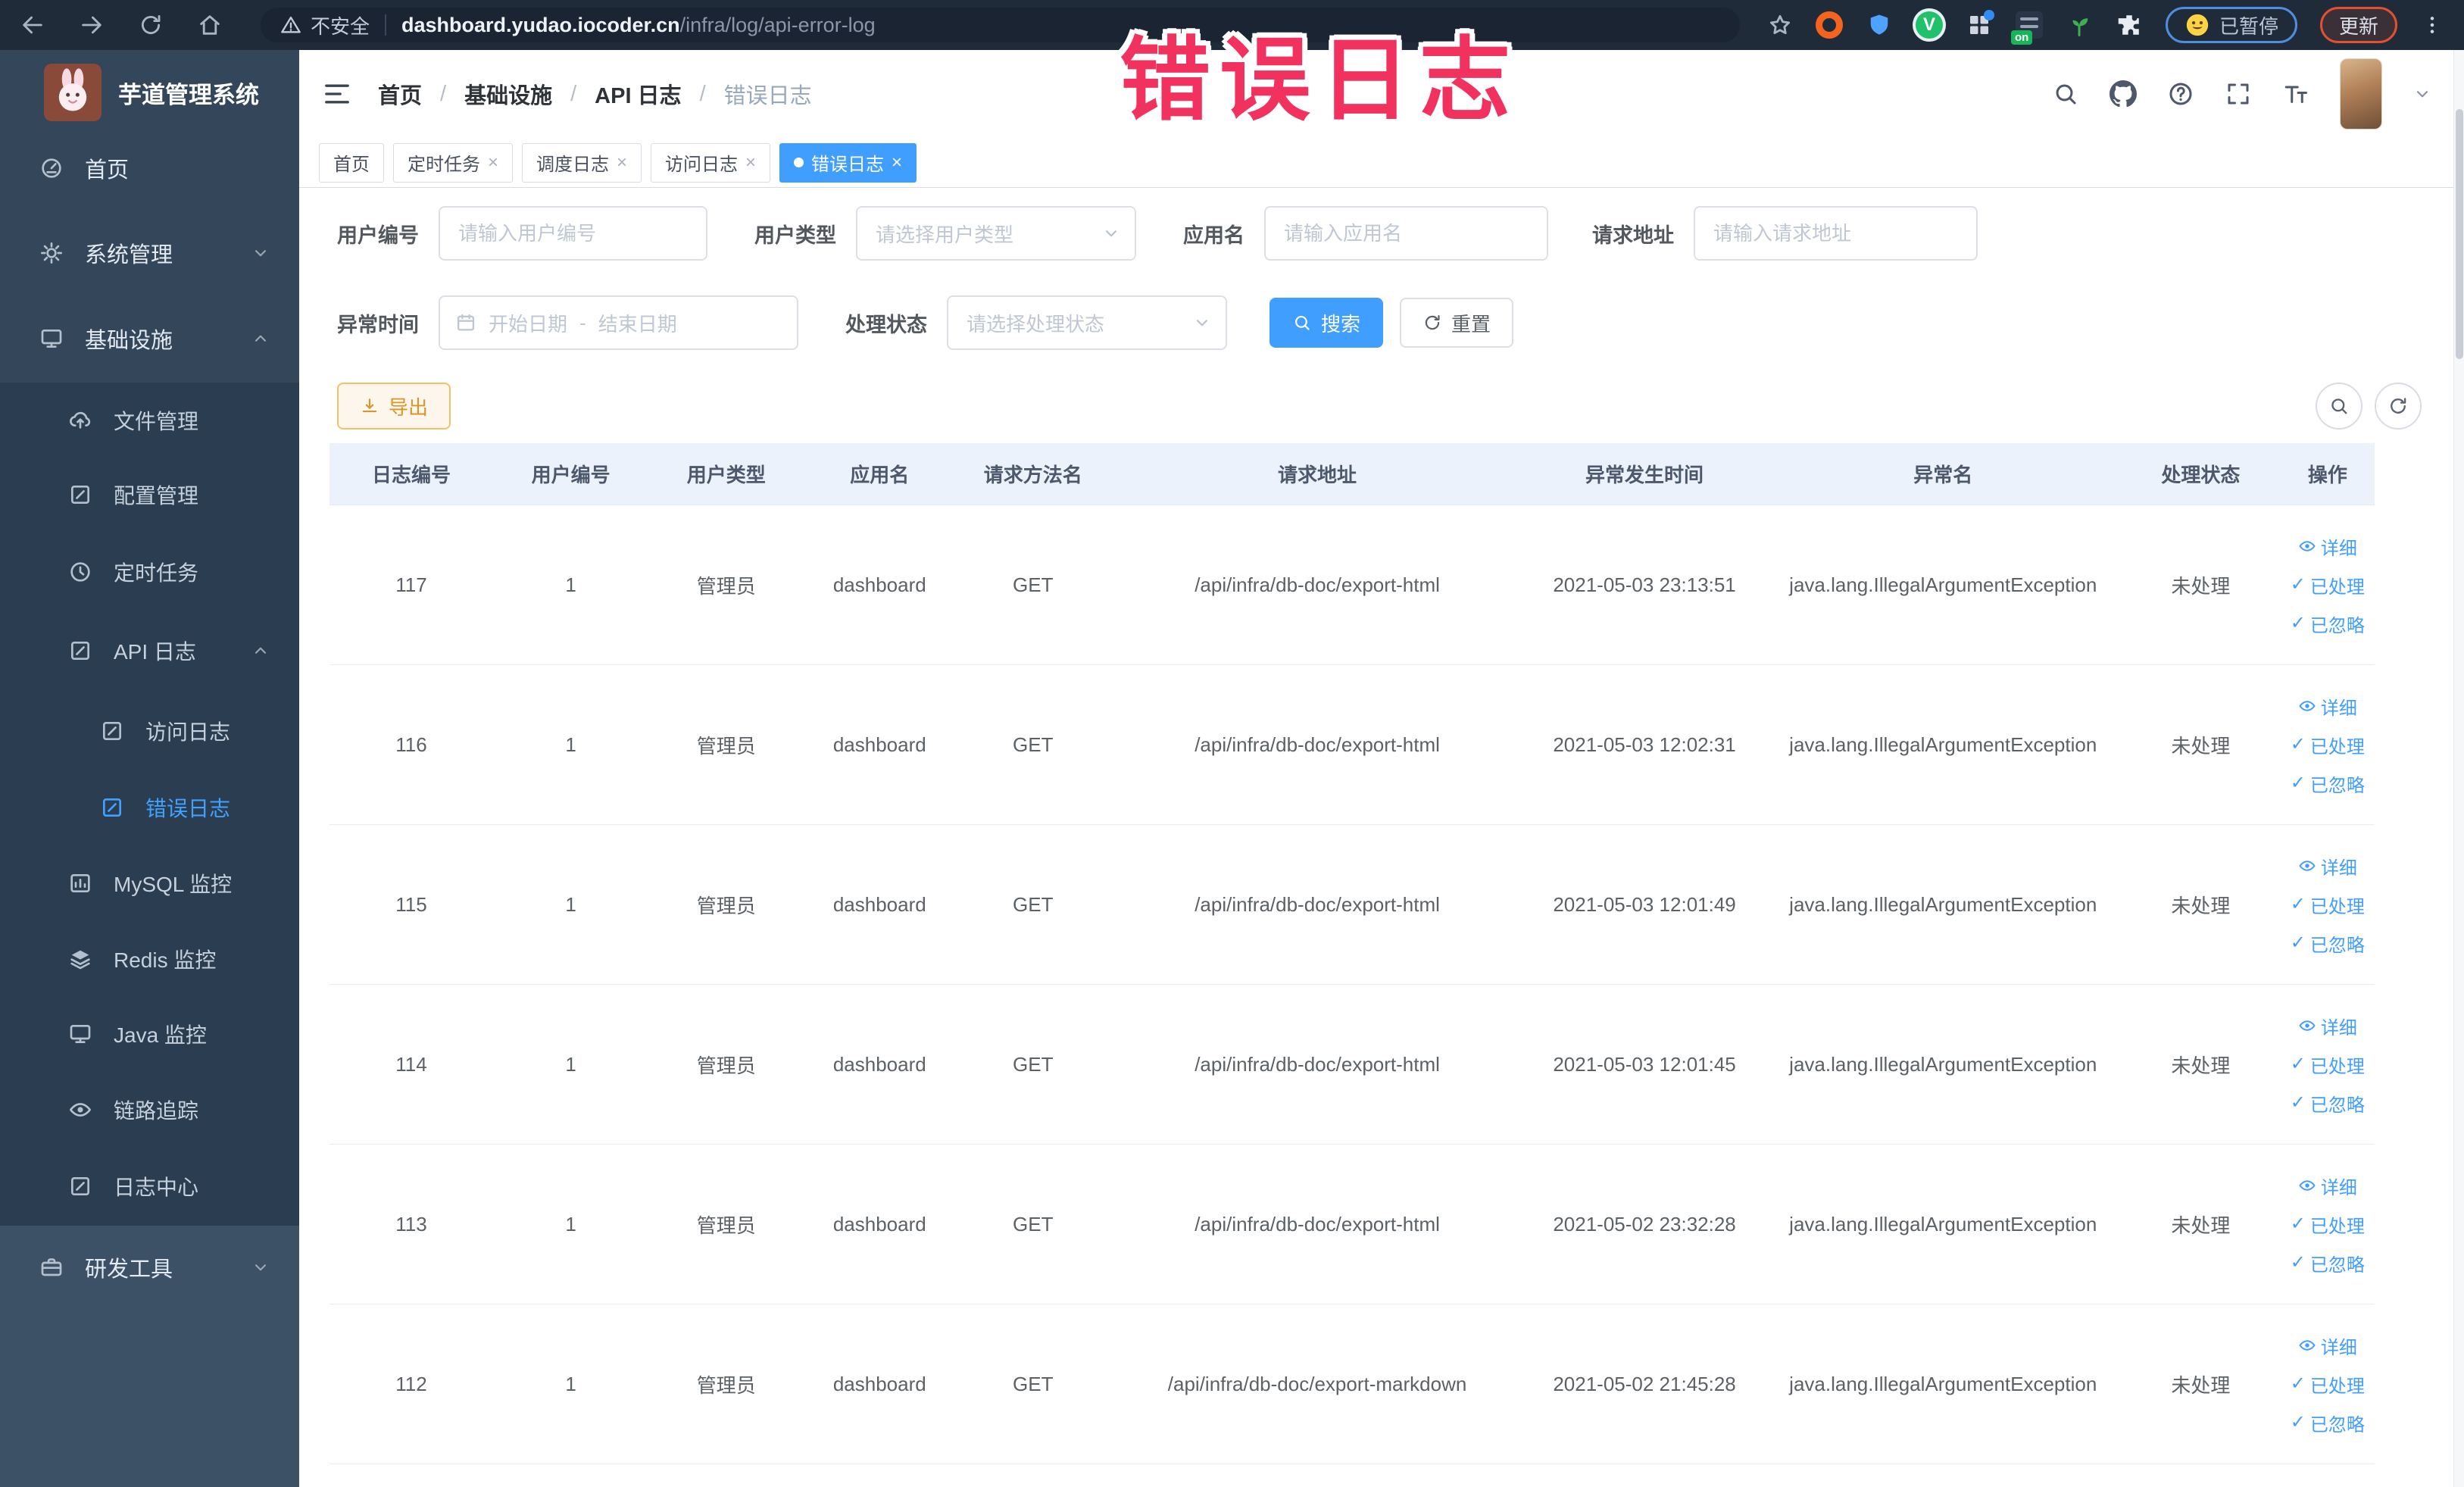 The image size is (2464, 1487). I want to click on sidebar-item-tracing: 链路追踪, so click(149, 1110).